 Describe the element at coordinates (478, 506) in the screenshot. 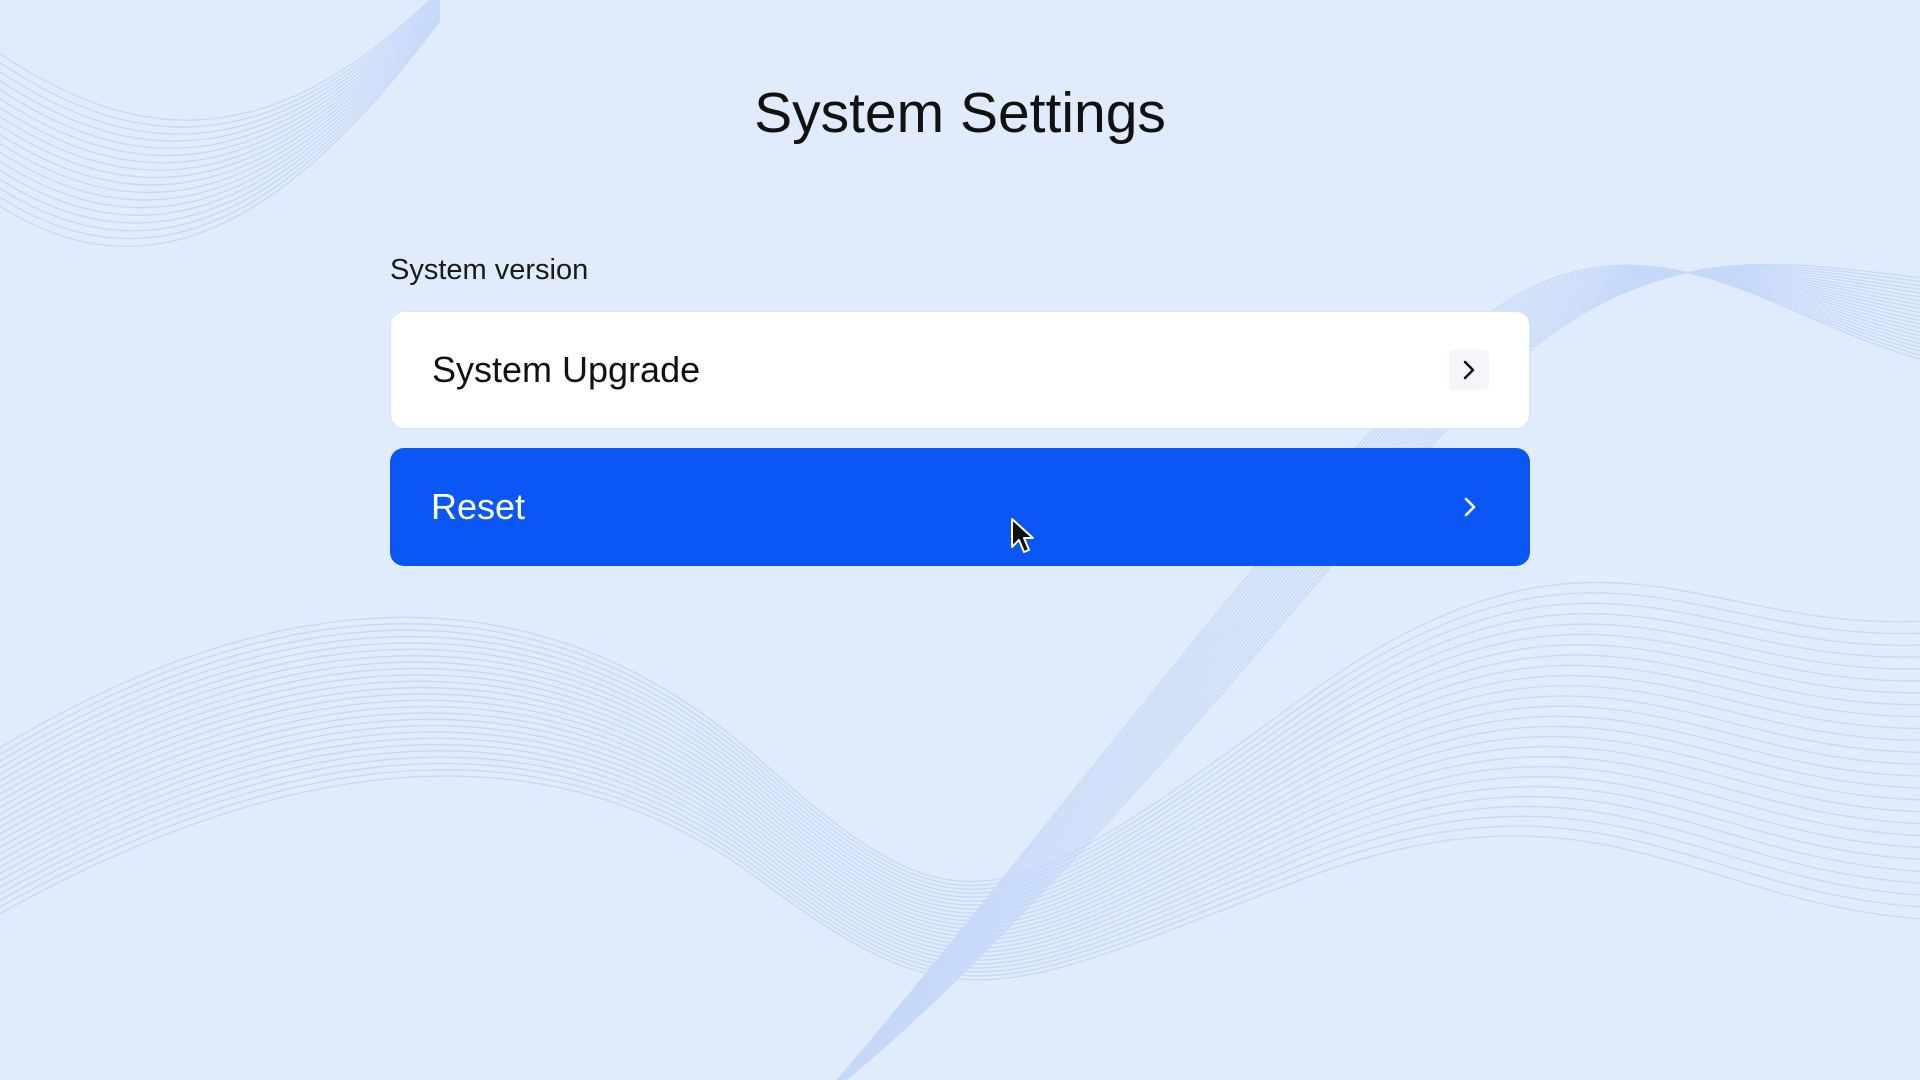

I see `reset-label: Reset` at that location.